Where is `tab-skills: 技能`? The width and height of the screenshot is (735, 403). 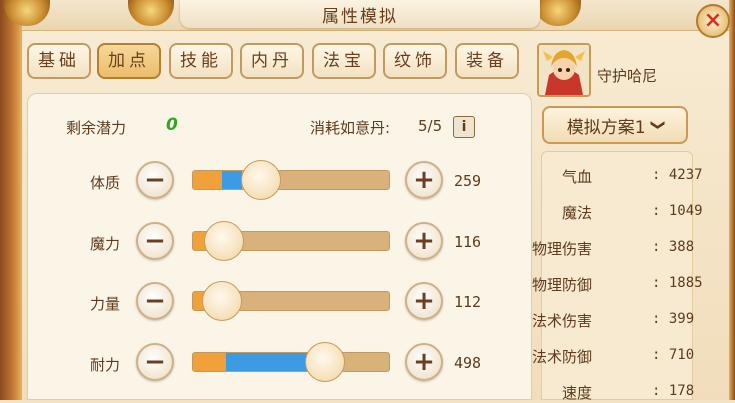
tab-skills: 技能 is located at coordinates (201, 61).